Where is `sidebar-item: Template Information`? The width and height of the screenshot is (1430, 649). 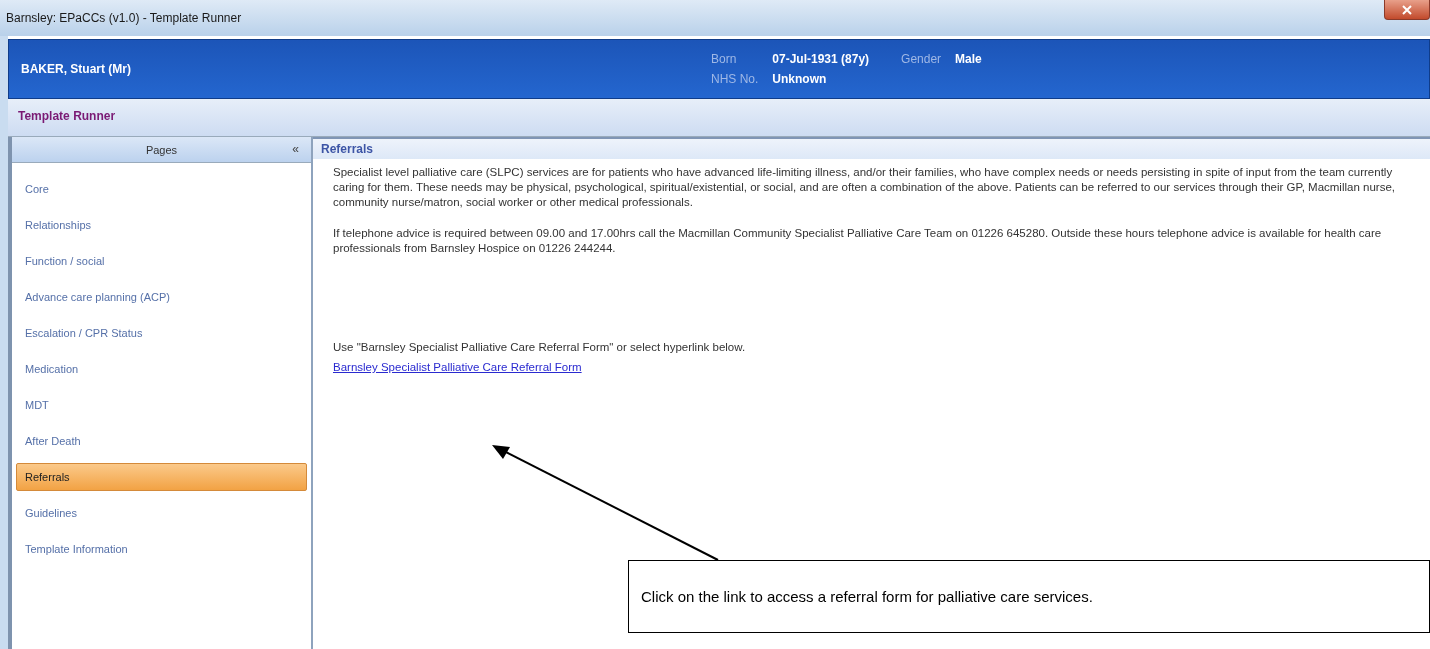
sidebar-item: Template Information is located at coordinates (161, 549).